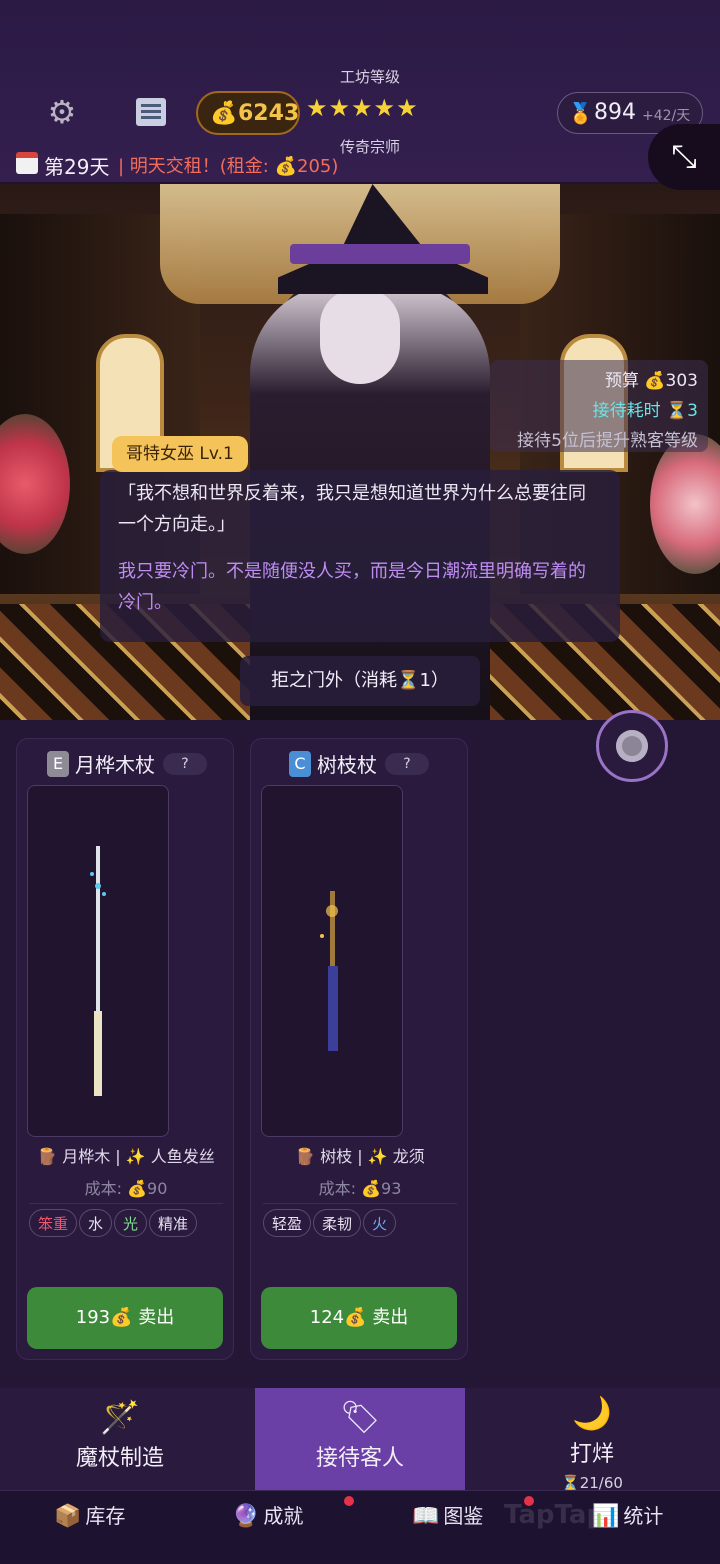 Image resolution: width=720 pixels, height=1564 pixels. I want to click on customer-request: 我只要冷门。不是随便没人买，而是今日潮流里明确写着的冷门。, so click(352, 587).